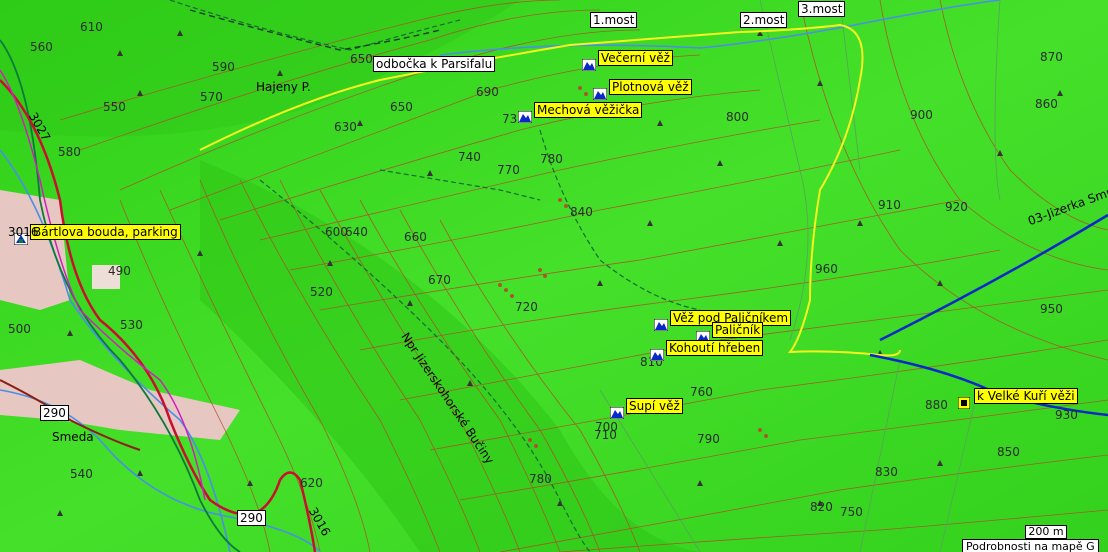 Image resolution: width=1108 pixels, height=552 pixels. Describe the element at coordinates (708, 439) in the screenshot. I see `contour-label: 790` at that location.